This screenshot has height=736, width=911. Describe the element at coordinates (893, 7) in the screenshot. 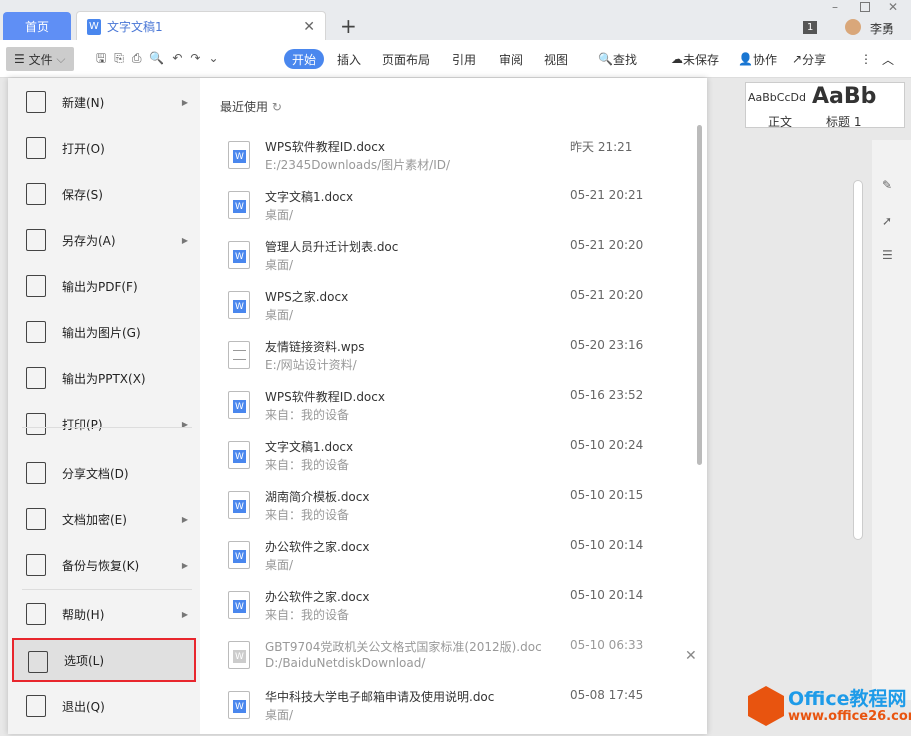

I see `close-window-icon: ✕` at that location.